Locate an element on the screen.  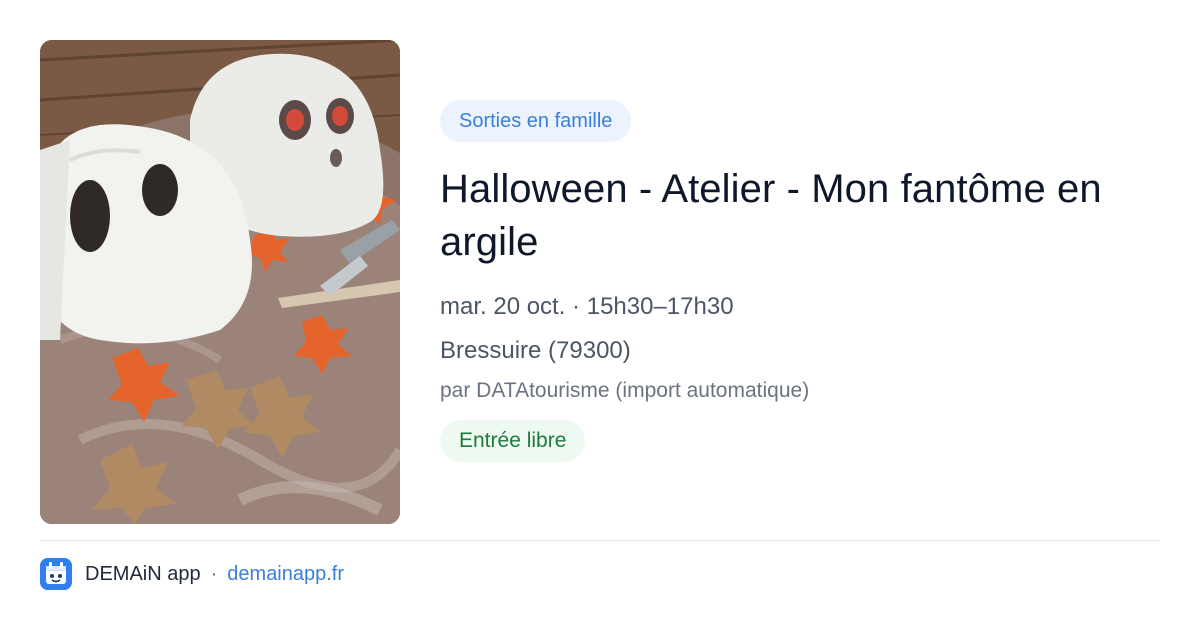
event-location: Bressuire (79300) is located at coordinates (535, 350).